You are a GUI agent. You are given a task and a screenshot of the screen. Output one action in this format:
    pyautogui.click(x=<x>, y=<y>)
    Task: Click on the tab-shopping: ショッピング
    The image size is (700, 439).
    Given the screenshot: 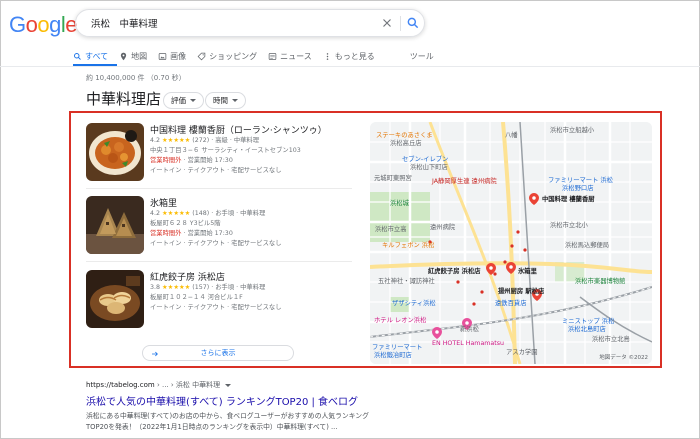 What is the action you would take?
    pyautogui.click(x=227, y=56)
    